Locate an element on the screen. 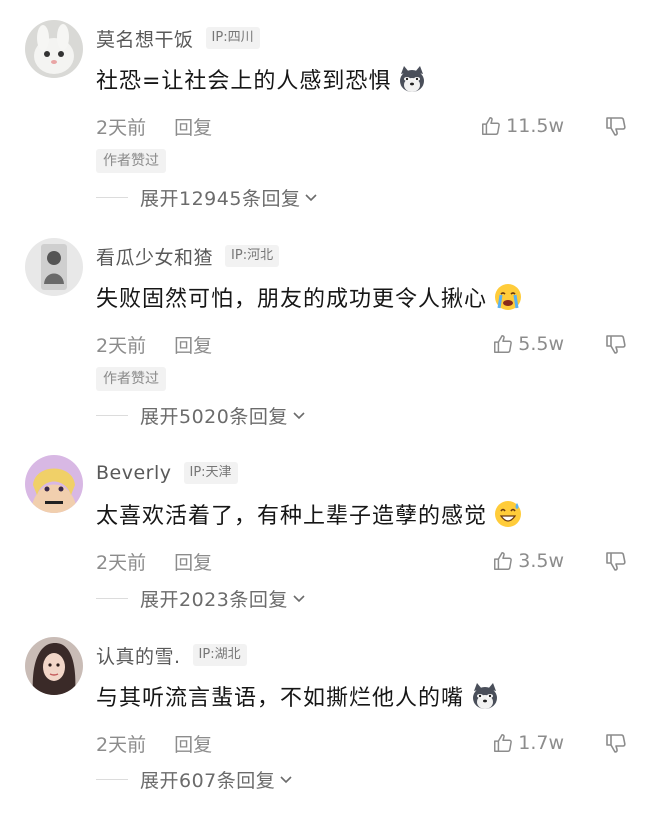 Image resolution: width=656 pixels, height=837 pixels. expand-replies-button: 展开12945条回复 is located at coordinates (207, 197).